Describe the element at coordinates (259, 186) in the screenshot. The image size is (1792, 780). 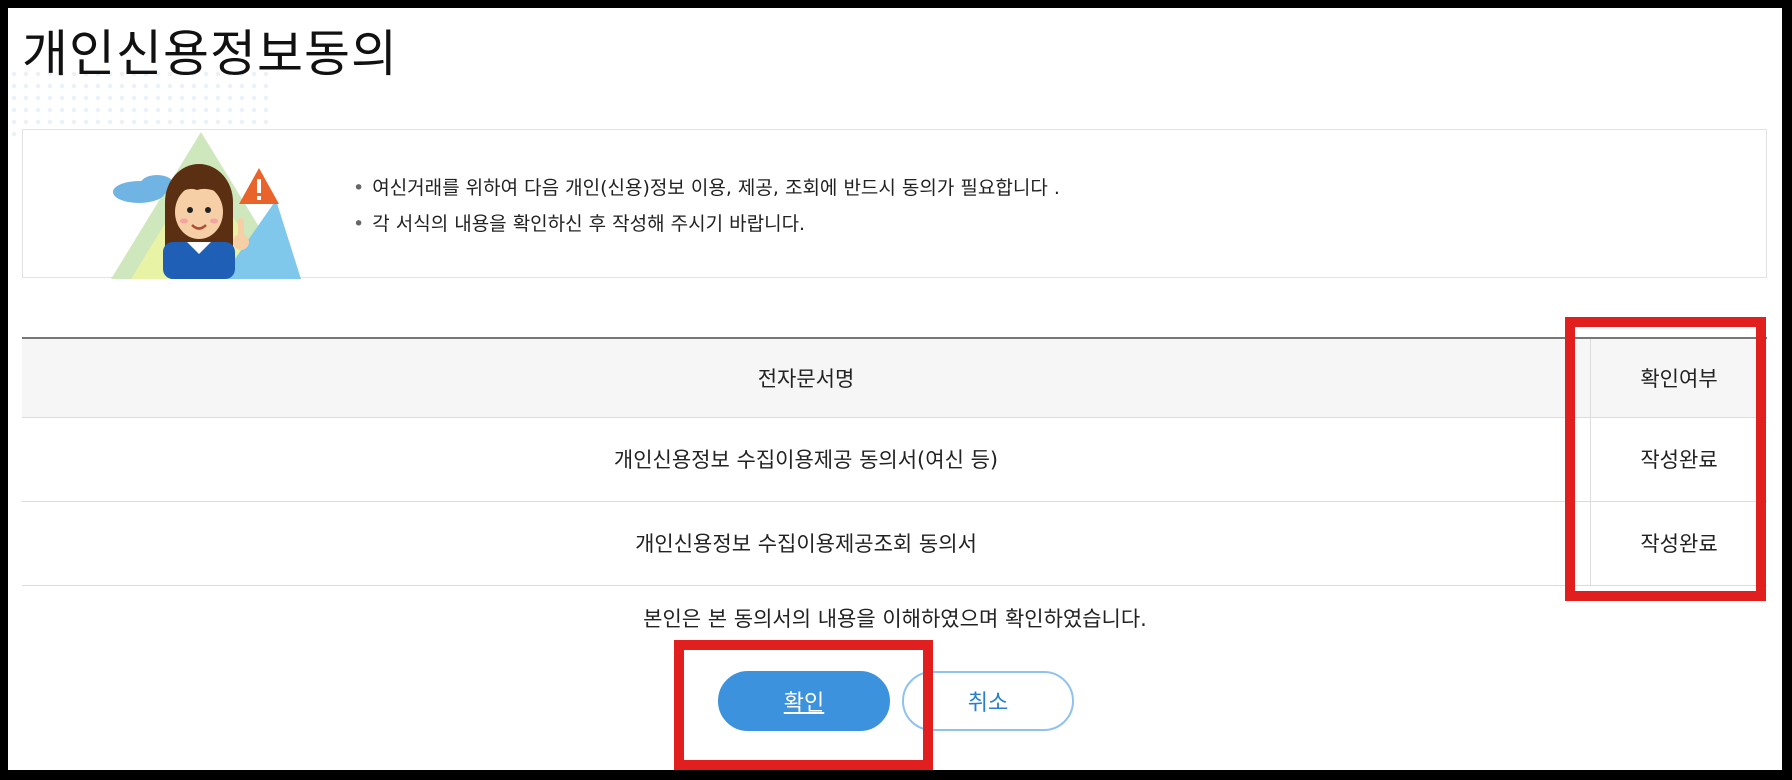
I see `warning-icon` at that location.